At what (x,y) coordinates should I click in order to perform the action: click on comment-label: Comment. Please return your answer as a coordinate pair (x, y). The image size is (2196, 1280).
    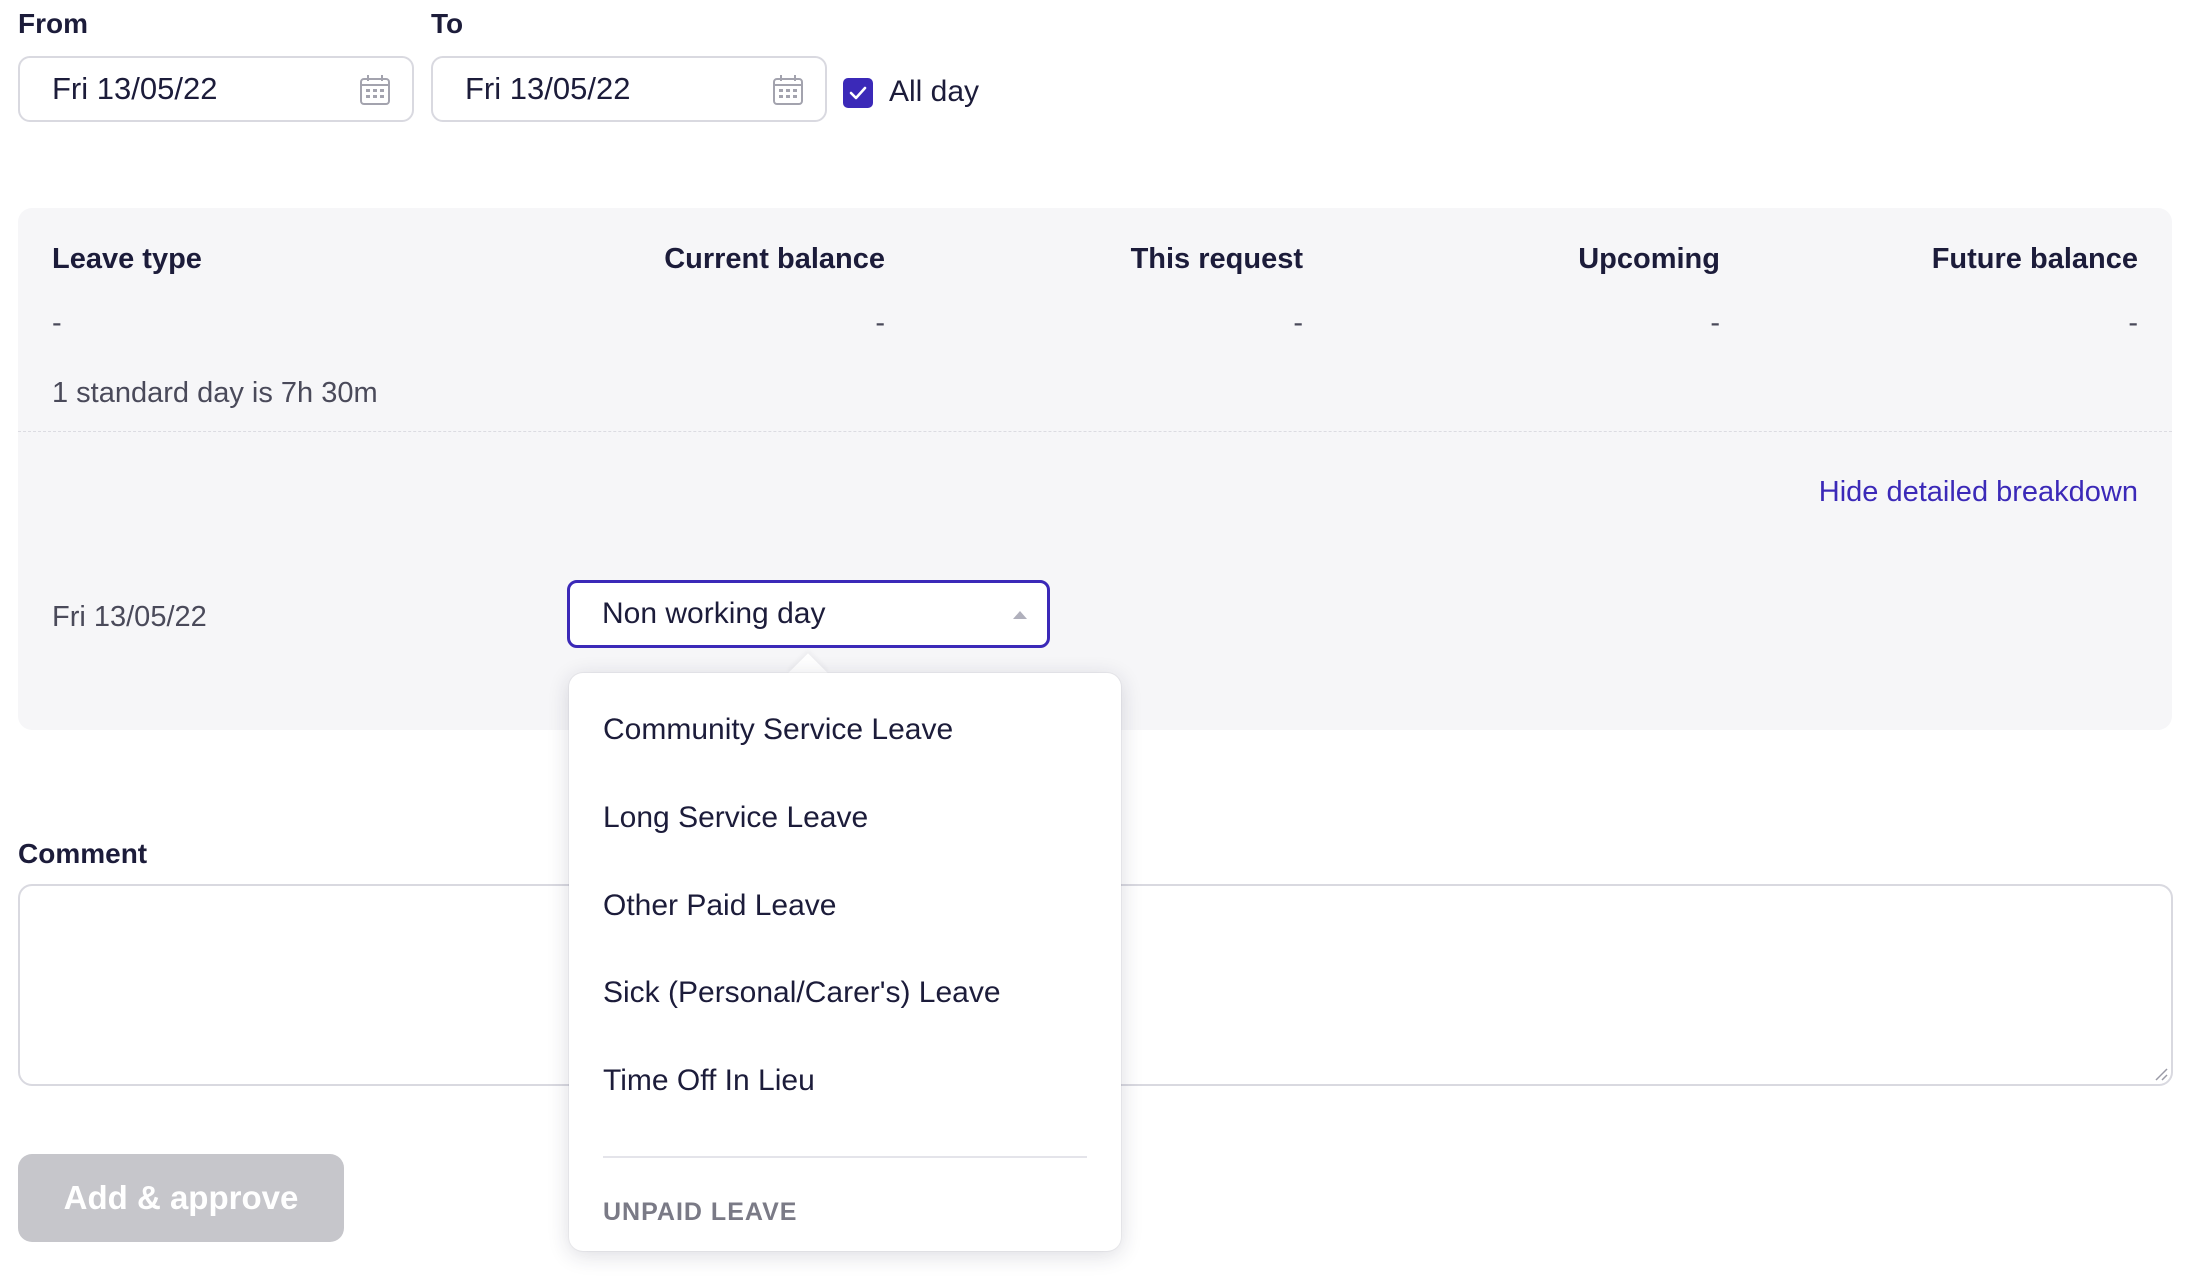
    Looking at the image, I should click on (83, 853).